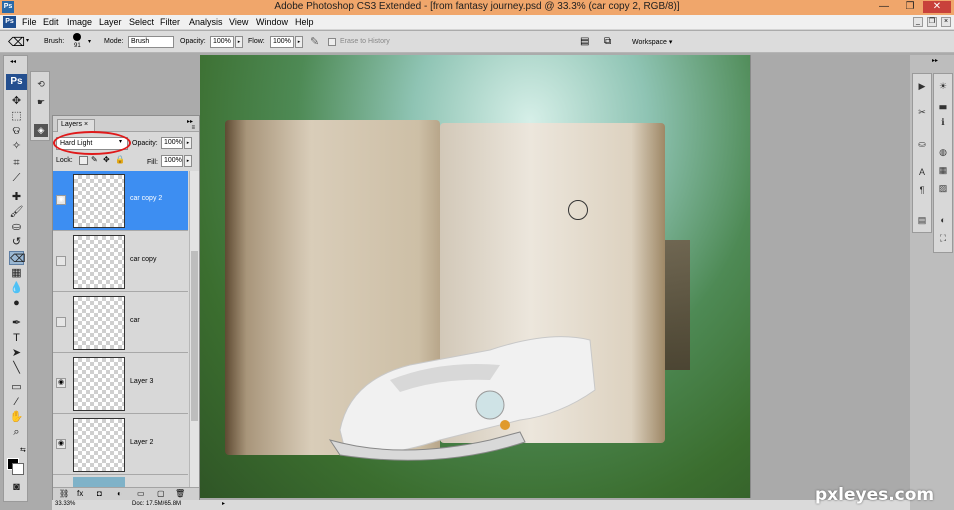  I want to click on character-panel-icon: A, so click(922, 172).